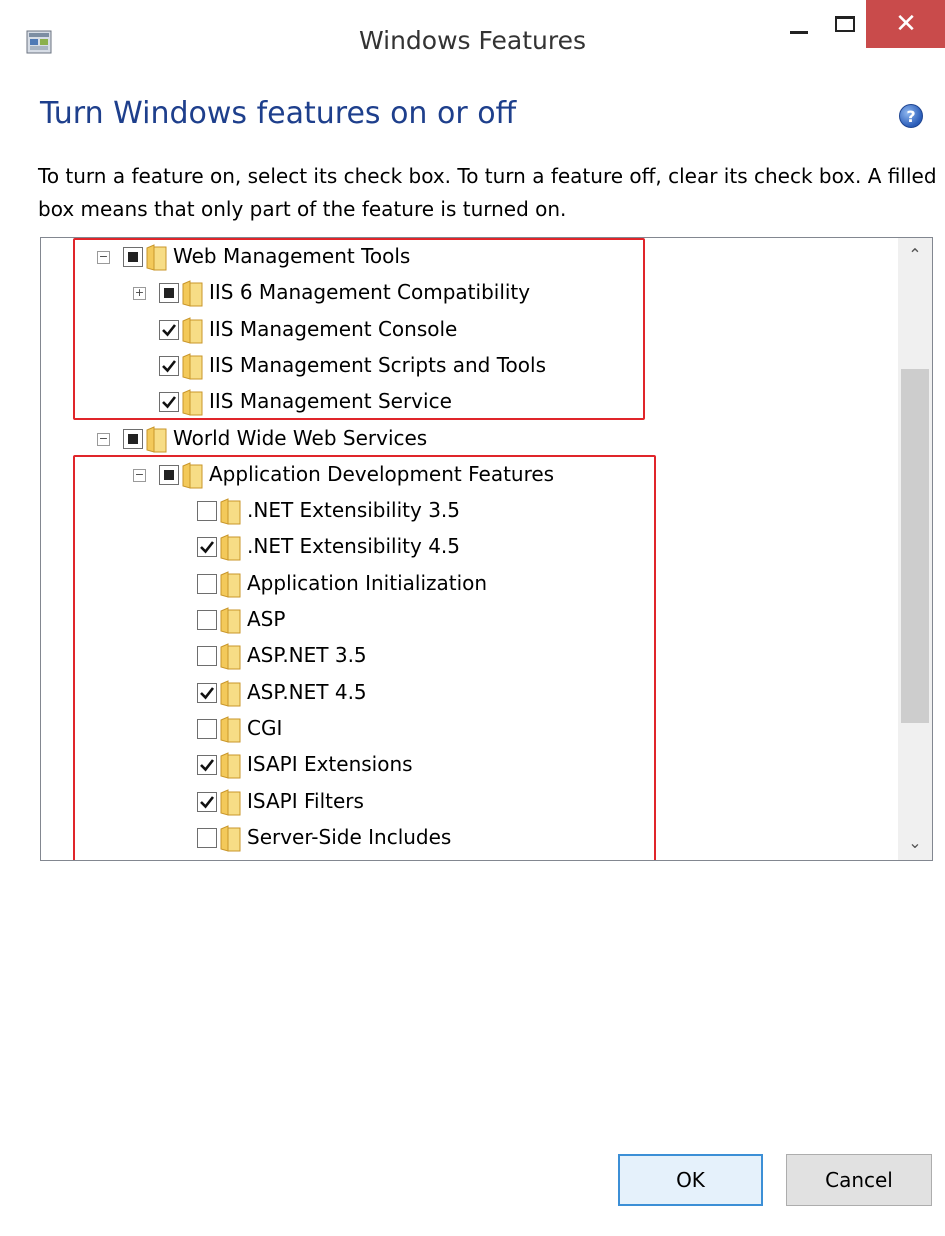 The height and width of the screenshot is (1236, 945). Describe the element at coordinates (103, 439) in the screenshot. I see `collapse-icon: −` at that location.